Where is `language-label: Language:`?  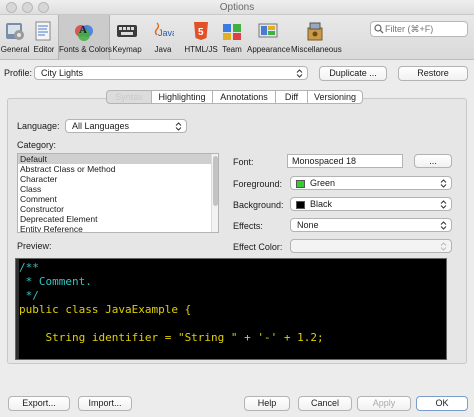
language-label: Language: is located at coordinates (38, 126).